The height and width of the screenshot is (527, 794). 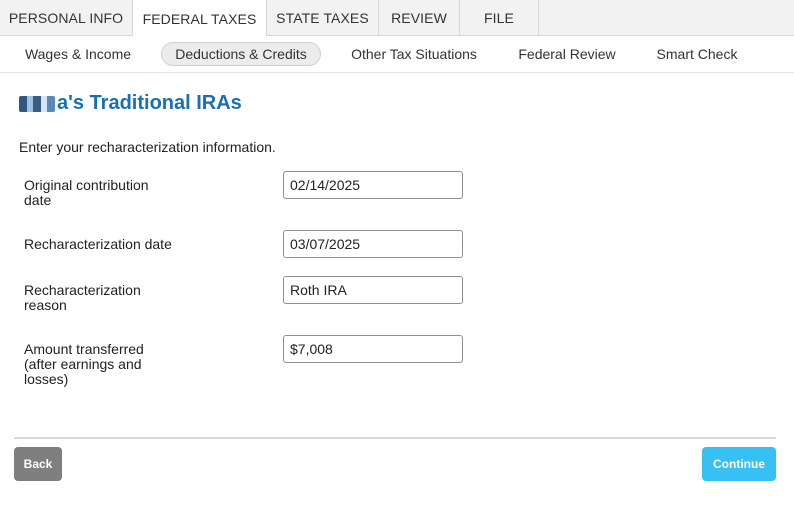 I want to click on tab-file: FILE, so click(x=499, y=18).